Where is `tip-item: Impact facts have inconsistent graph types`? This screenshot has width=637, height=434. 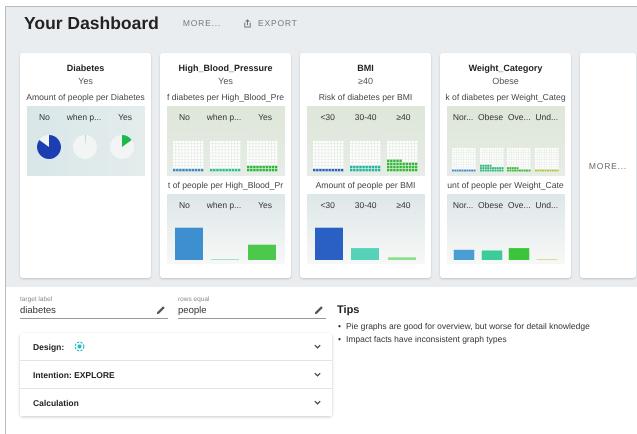 tip-item: Impact facts have inconsistent graph types is located at coordinates (426, 339).